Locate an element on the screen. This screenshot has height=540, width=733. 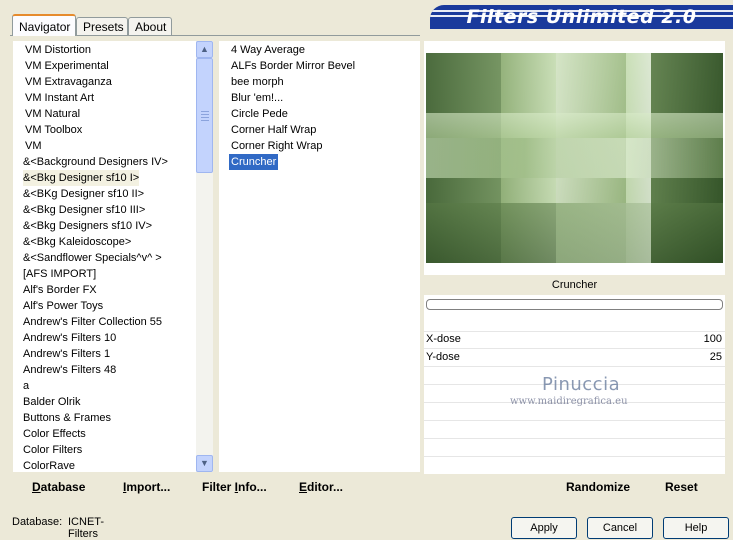
app-title-banner: Filters Unlimited 2.0 is located at coordinates (581, 17).